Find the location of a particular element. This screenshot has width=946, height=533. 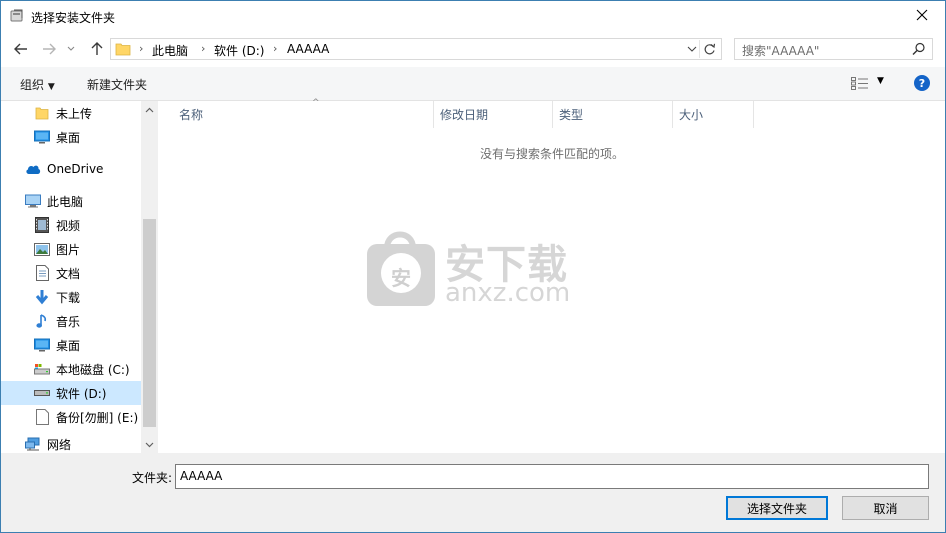

sidebar-item-documents: 文档 is located at coordinates (71, 273).